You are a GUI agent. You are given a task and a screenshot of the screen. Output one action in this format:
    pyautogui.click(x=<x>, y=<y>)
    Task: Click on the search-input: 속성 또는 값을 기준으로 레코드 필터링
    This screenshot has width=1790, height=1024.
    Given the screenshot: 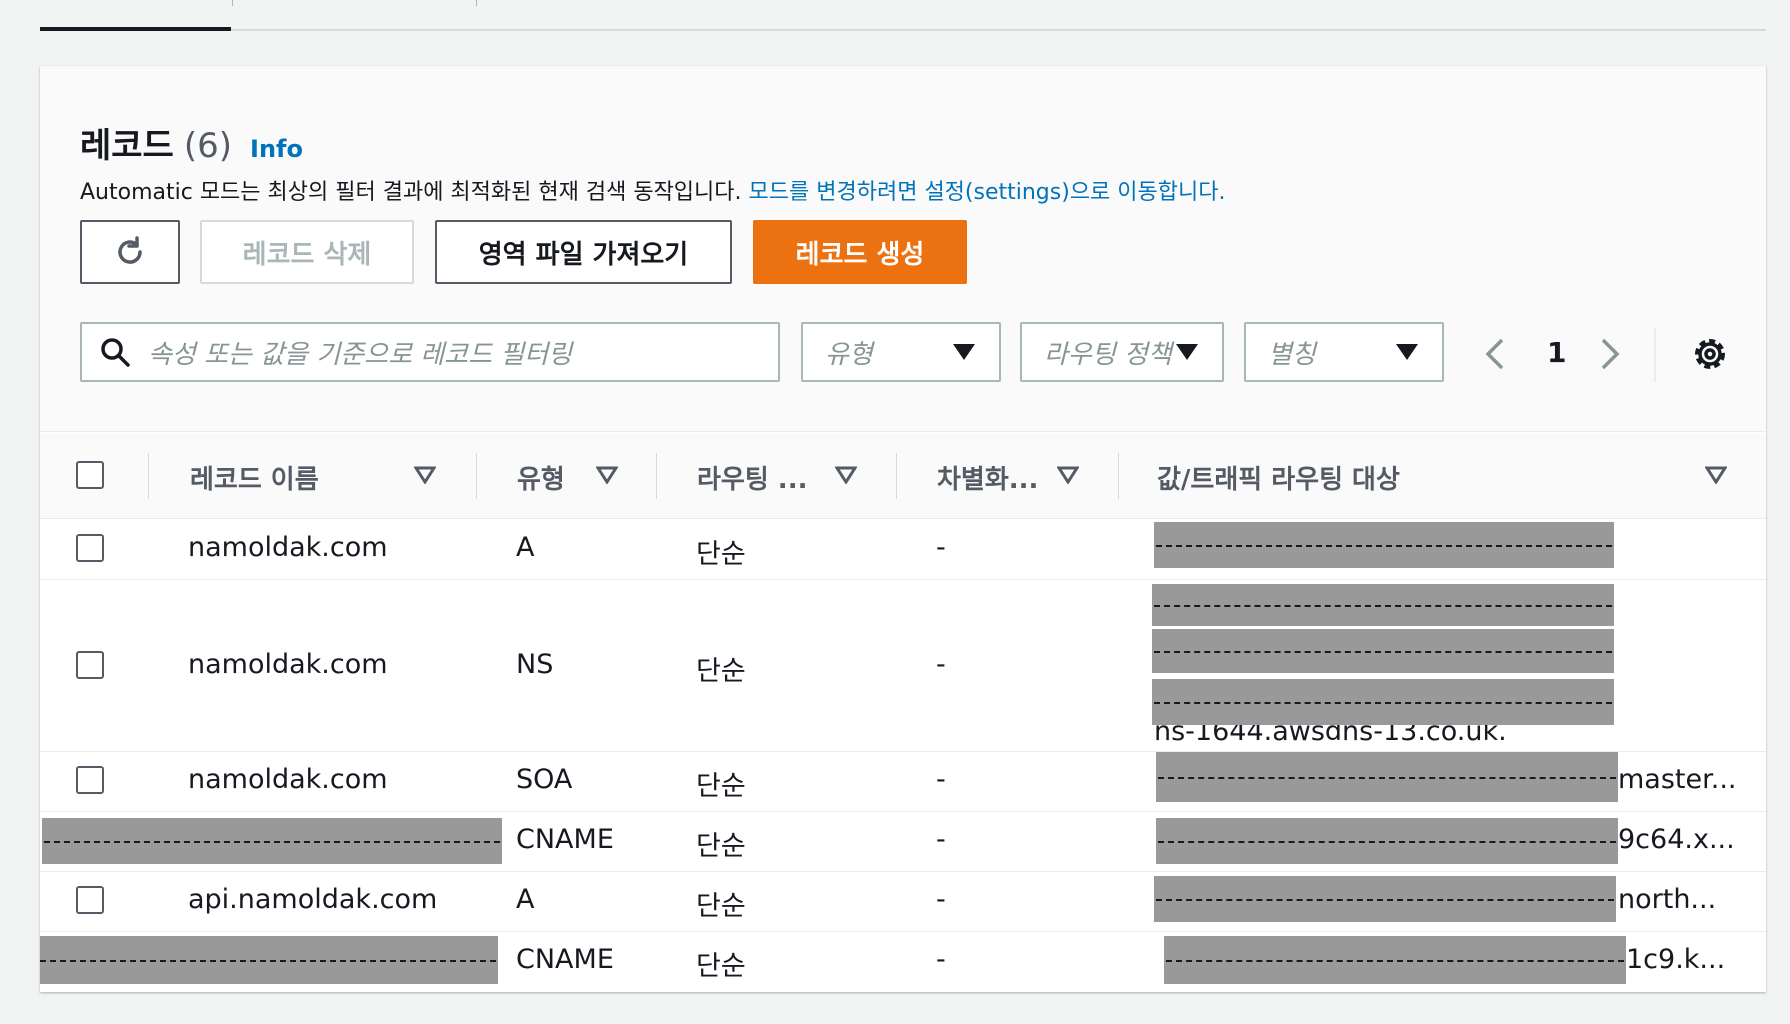 What is the action you would take?
    pyautogui.click(x=430, y=352)
    